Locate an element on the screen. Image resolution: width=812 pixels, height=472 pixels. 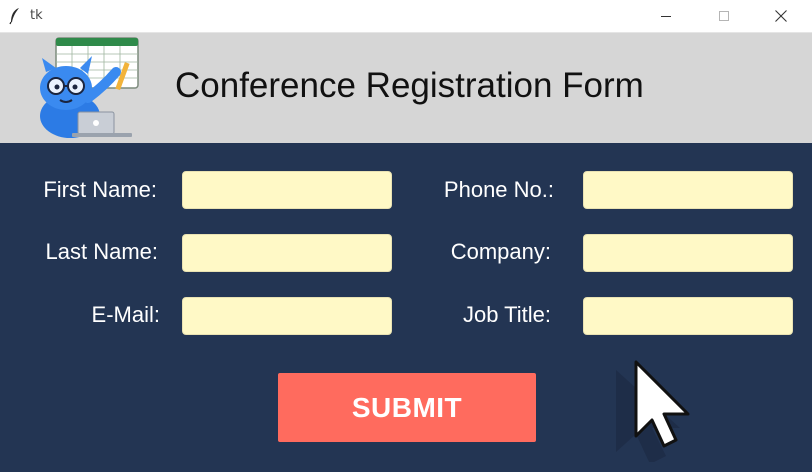
first-name-label: First Name: is located at coordinates (100, 189).